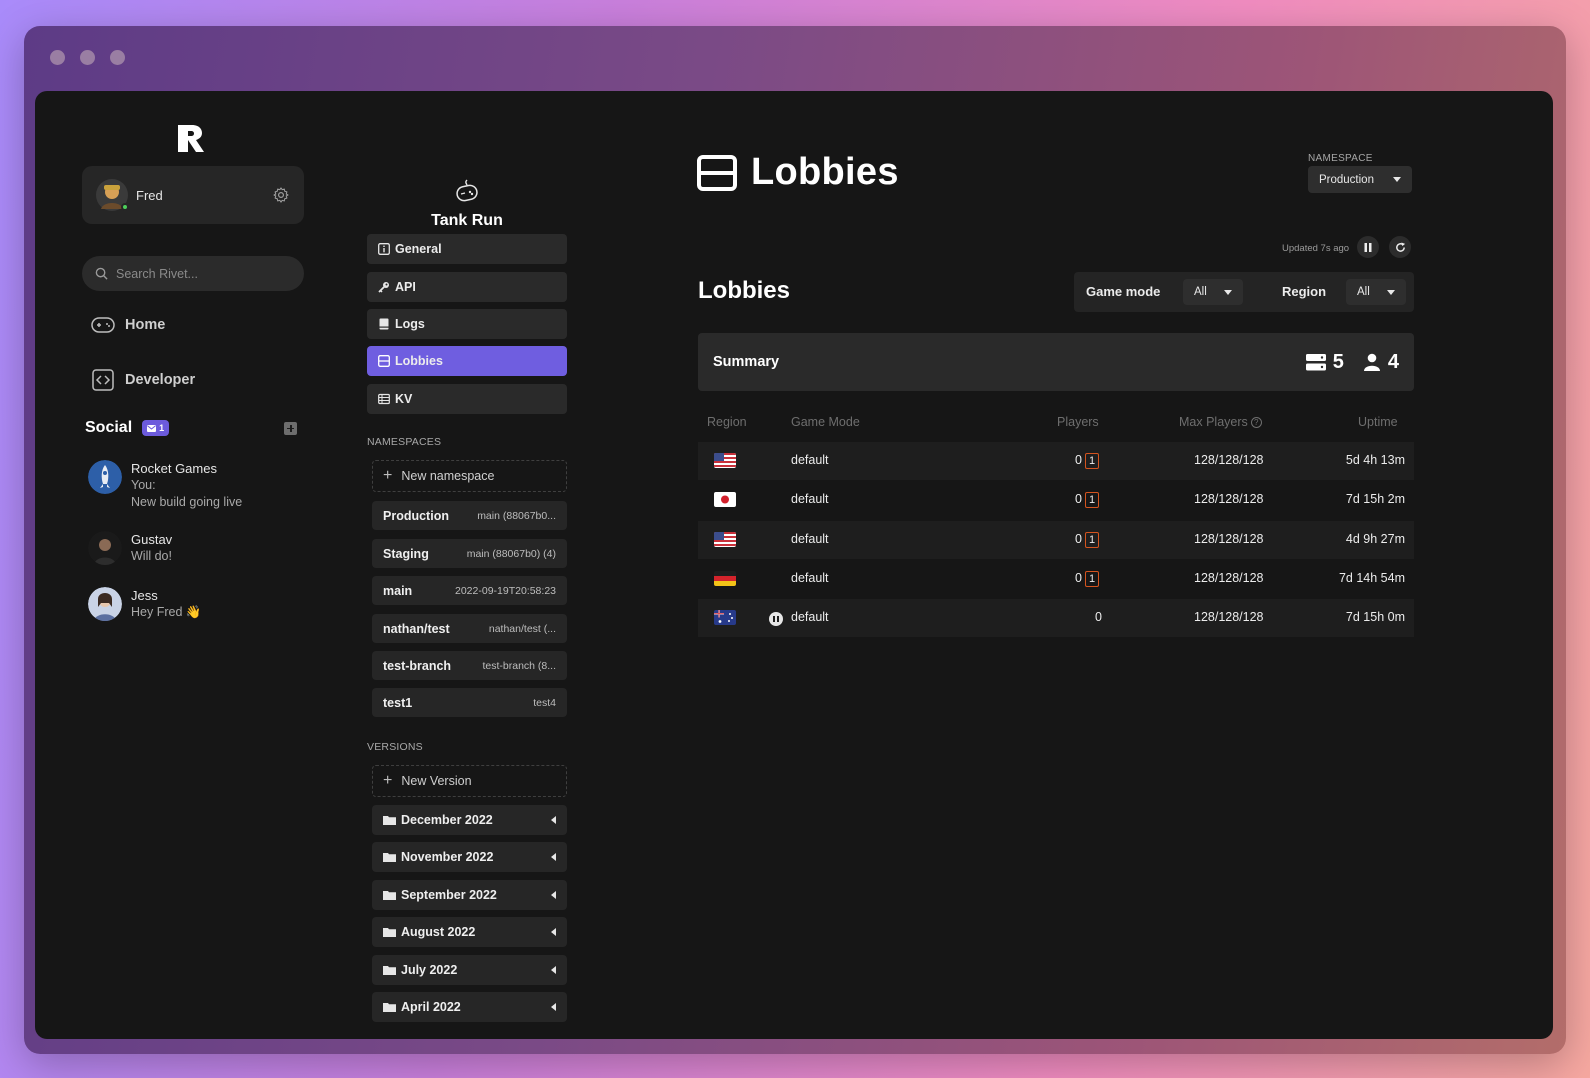 Image resolution: width=1590 pixels, height=1078 pixels. Describe the element at coordinates (193, 604) in the screenshot. I see `chat-item-jess: Jess Hey Fred 👋` at that location.